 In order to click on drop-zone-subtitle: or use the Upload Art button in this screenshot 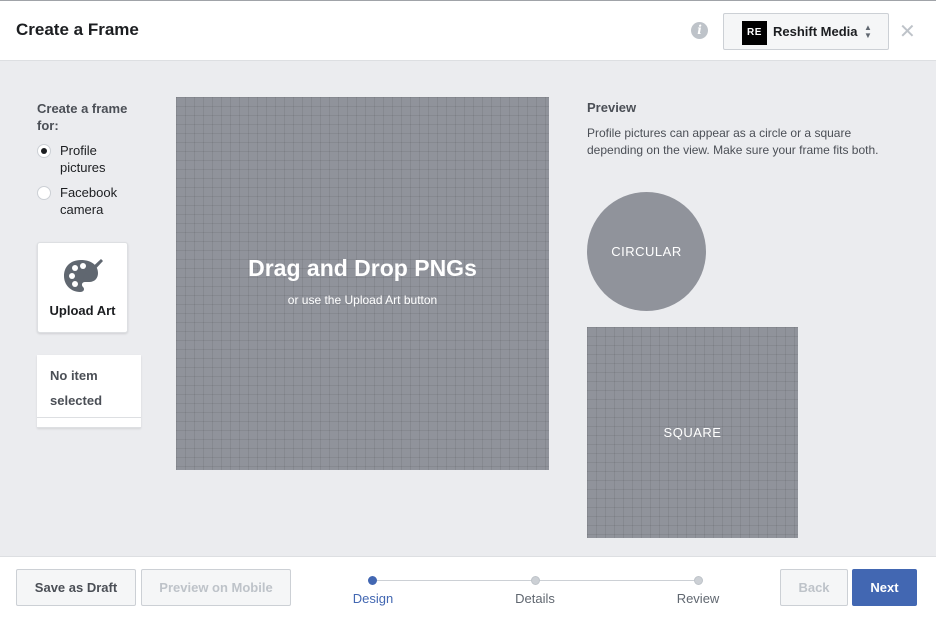, I will do `click(362, 300)`.